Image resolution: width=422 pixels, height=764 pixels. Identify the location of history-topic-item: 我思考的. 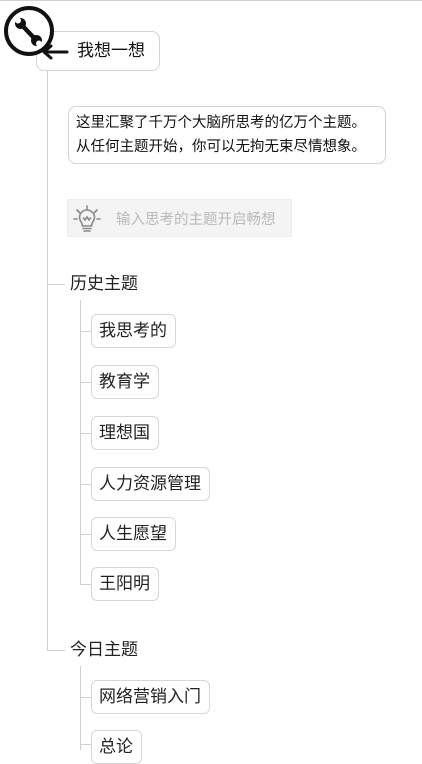
(133, 331).